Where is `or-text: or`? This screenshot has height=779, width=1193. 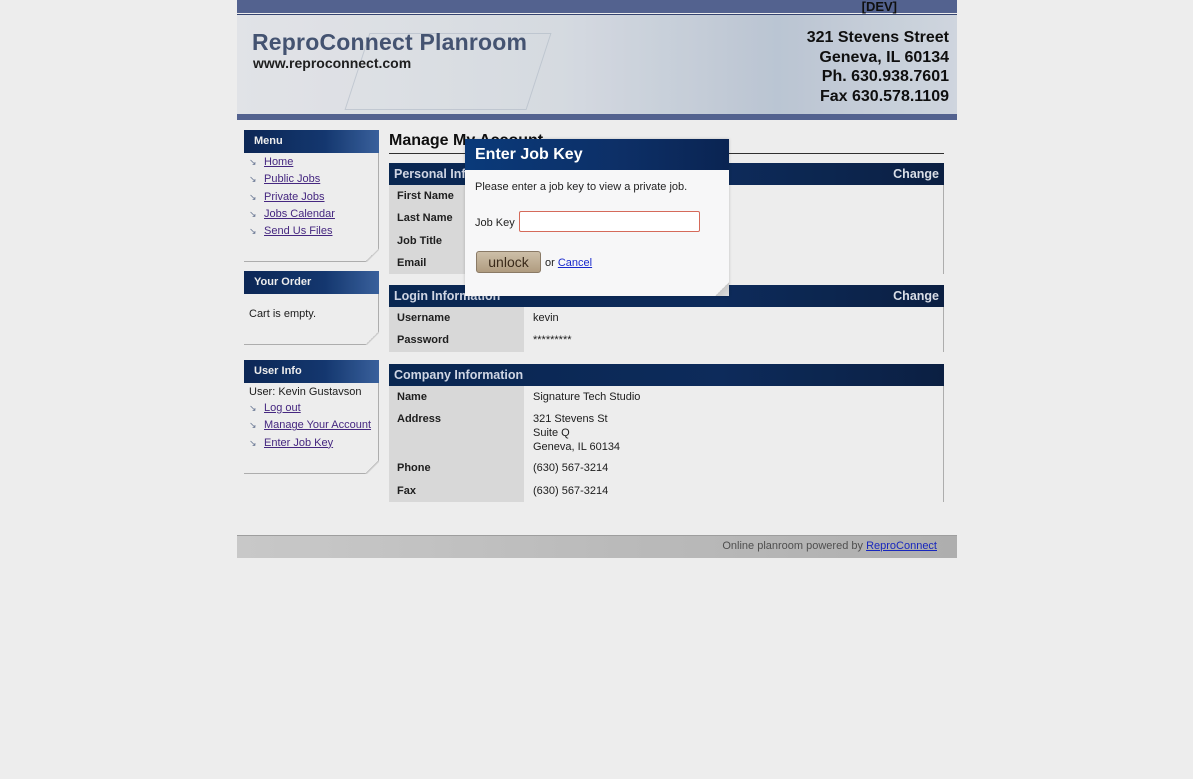 or-text: or is located at coordinates (550, 263).